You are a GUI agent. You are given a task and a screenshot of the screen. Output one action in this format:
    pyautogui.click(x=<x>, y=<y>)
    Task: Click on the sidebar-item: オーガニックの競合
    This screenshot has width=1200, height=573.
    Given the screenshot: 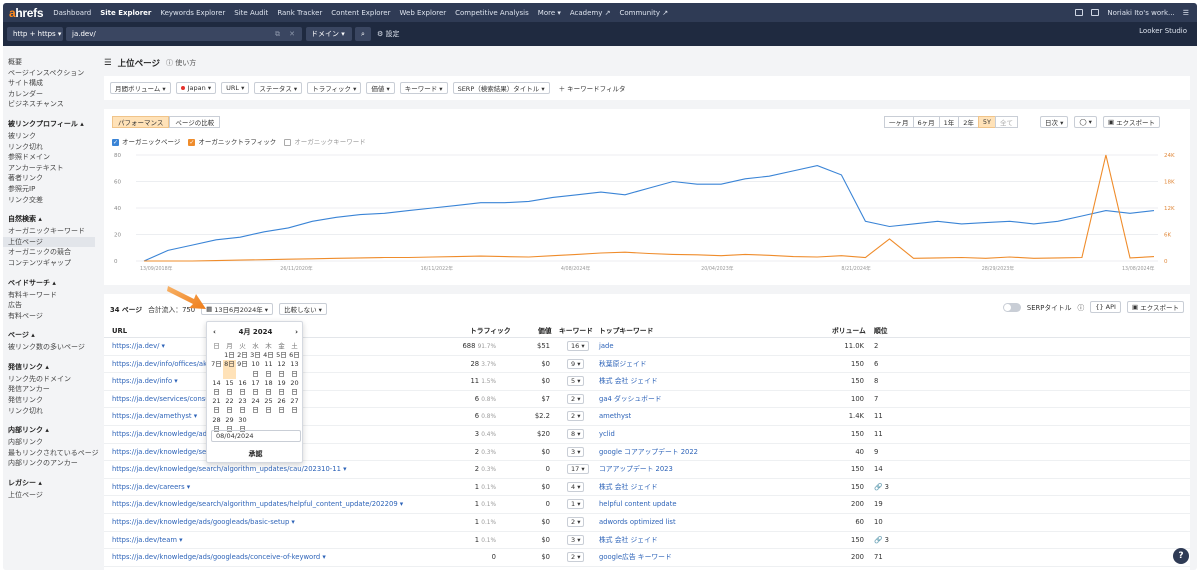 What is the action you would take?
    pyautogui.click(x=51, y=252)
    